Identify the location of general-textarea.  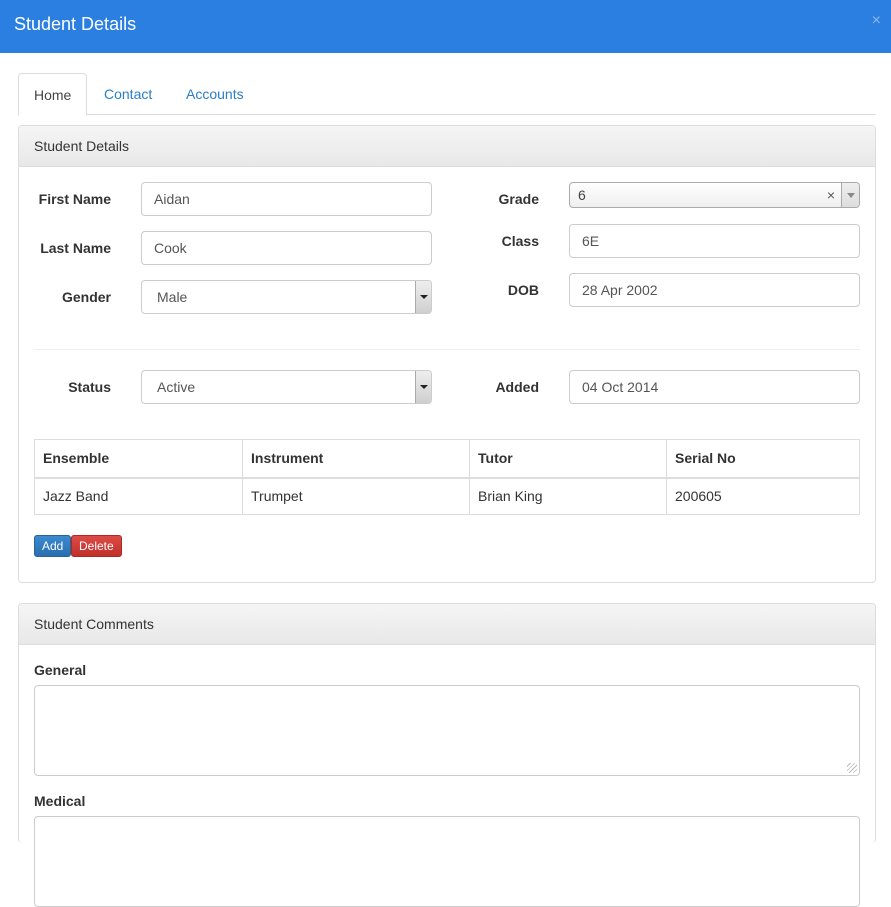
(447, 730).